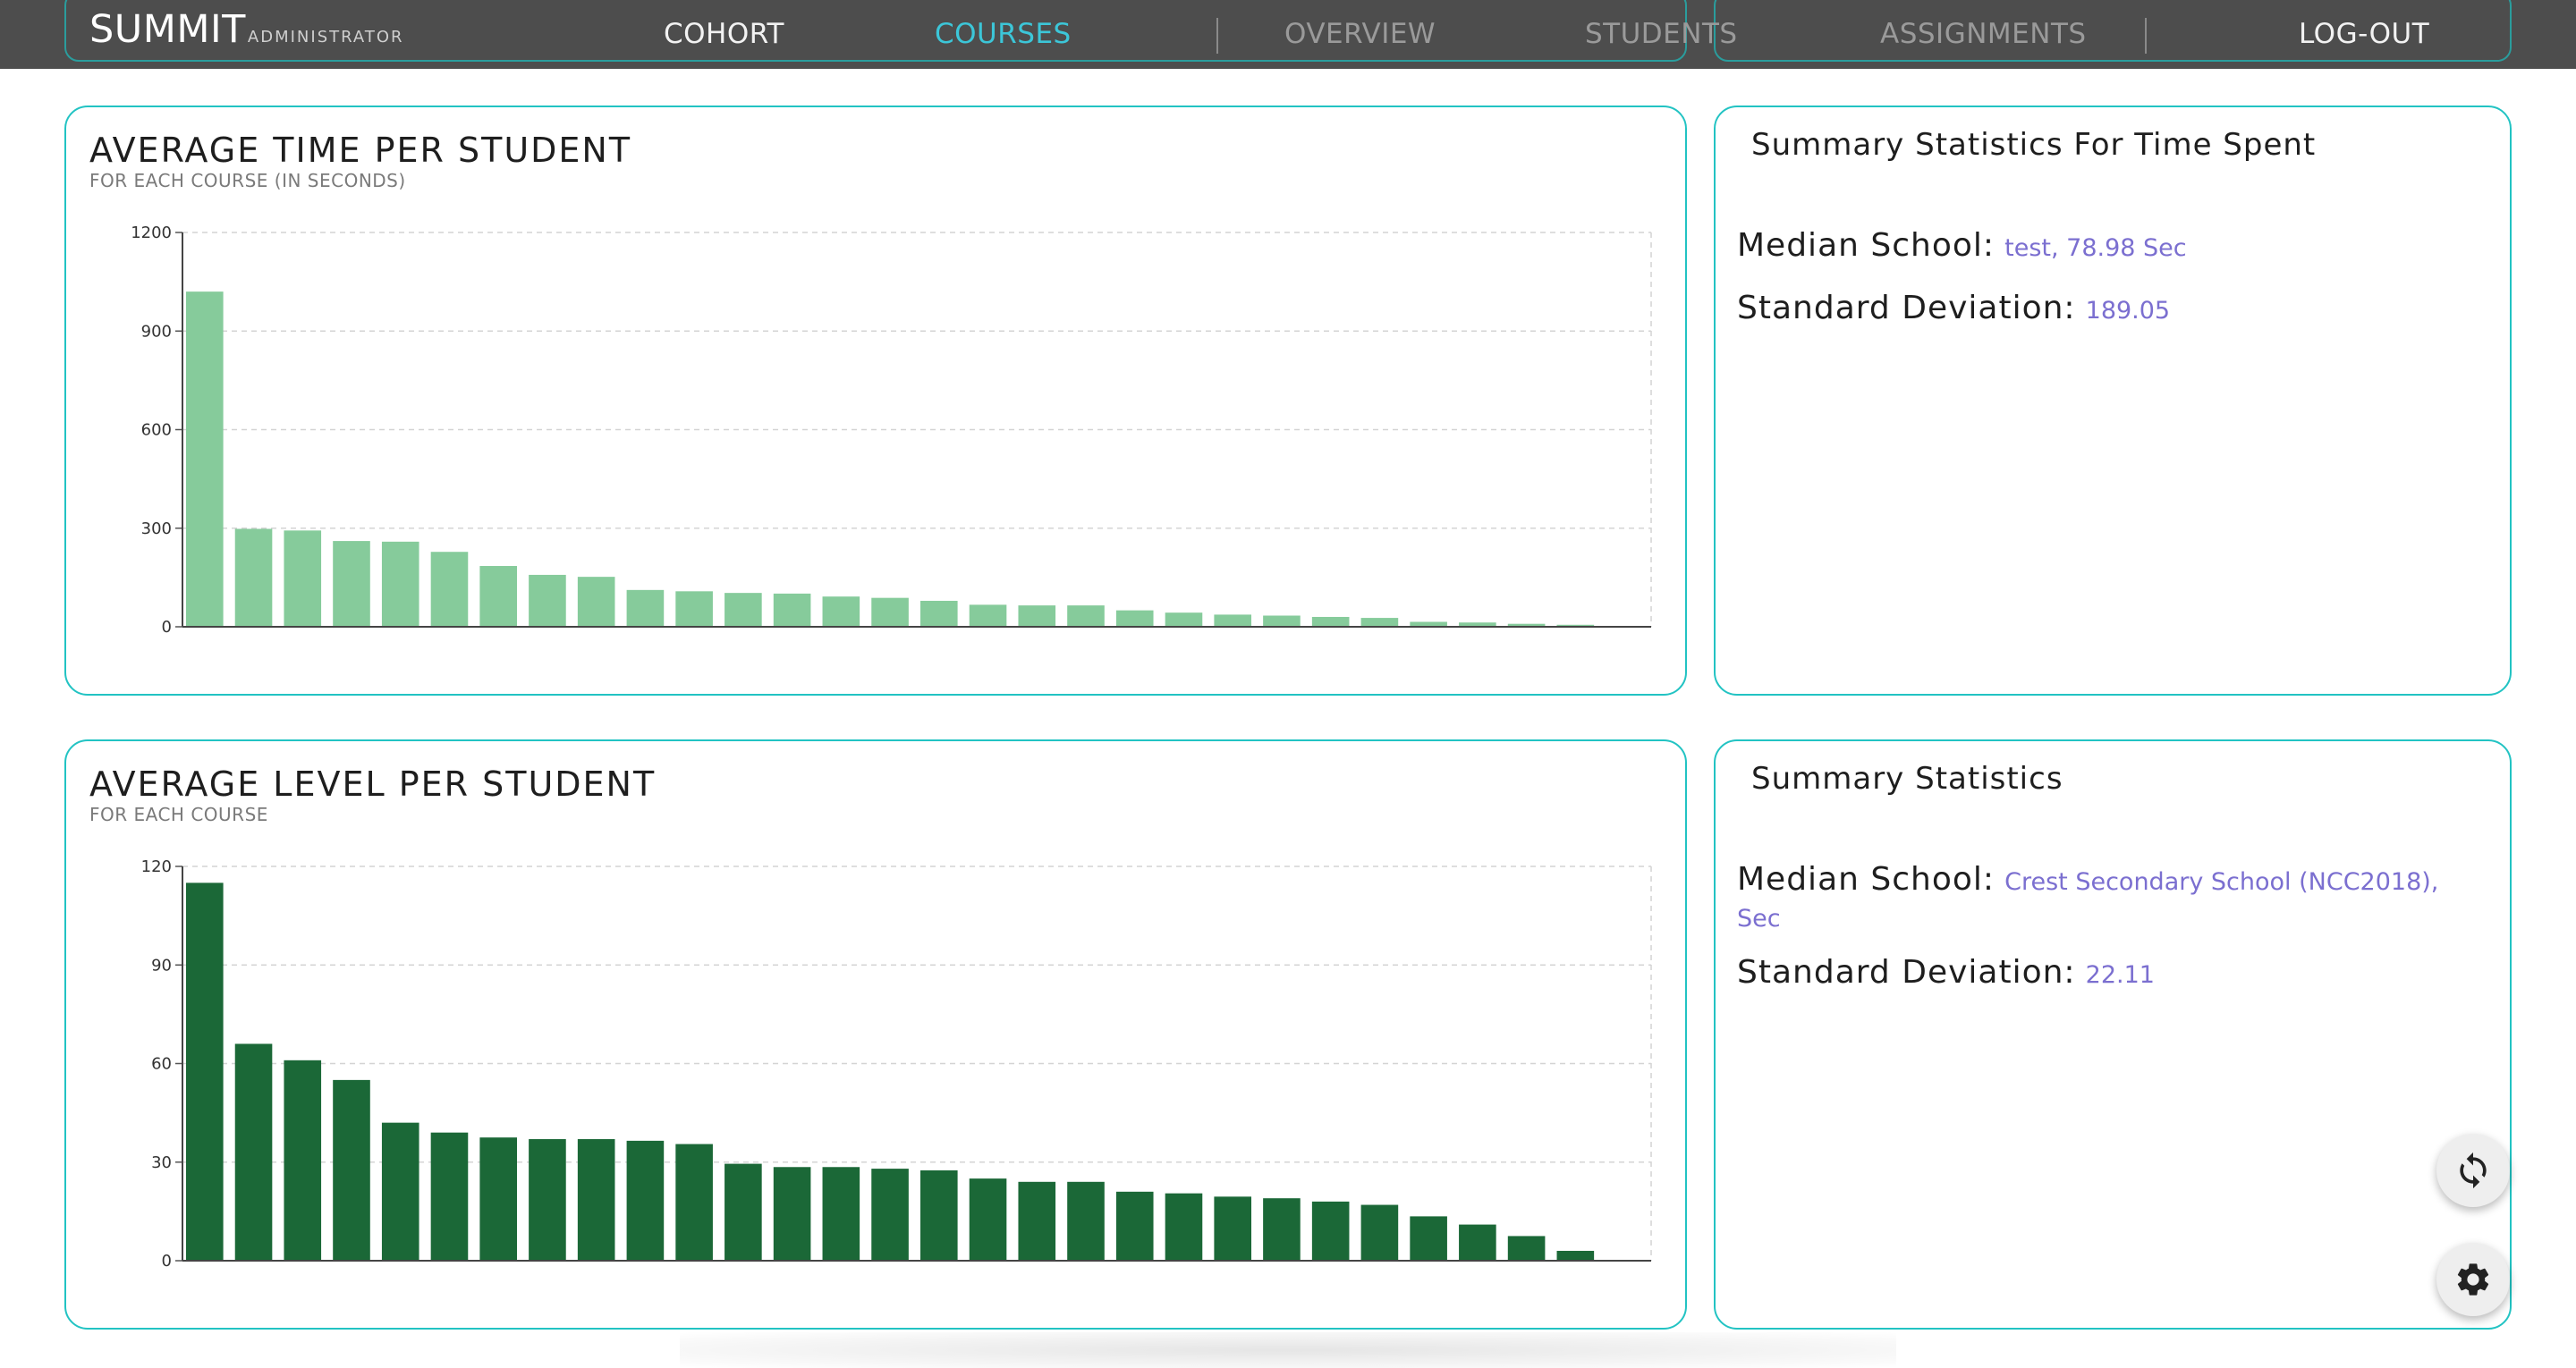 The image size is (2576, 1368). Describe the element at coordinates (2128, 311) in the screenshot. I see `sd-value: 189.05` at that location.